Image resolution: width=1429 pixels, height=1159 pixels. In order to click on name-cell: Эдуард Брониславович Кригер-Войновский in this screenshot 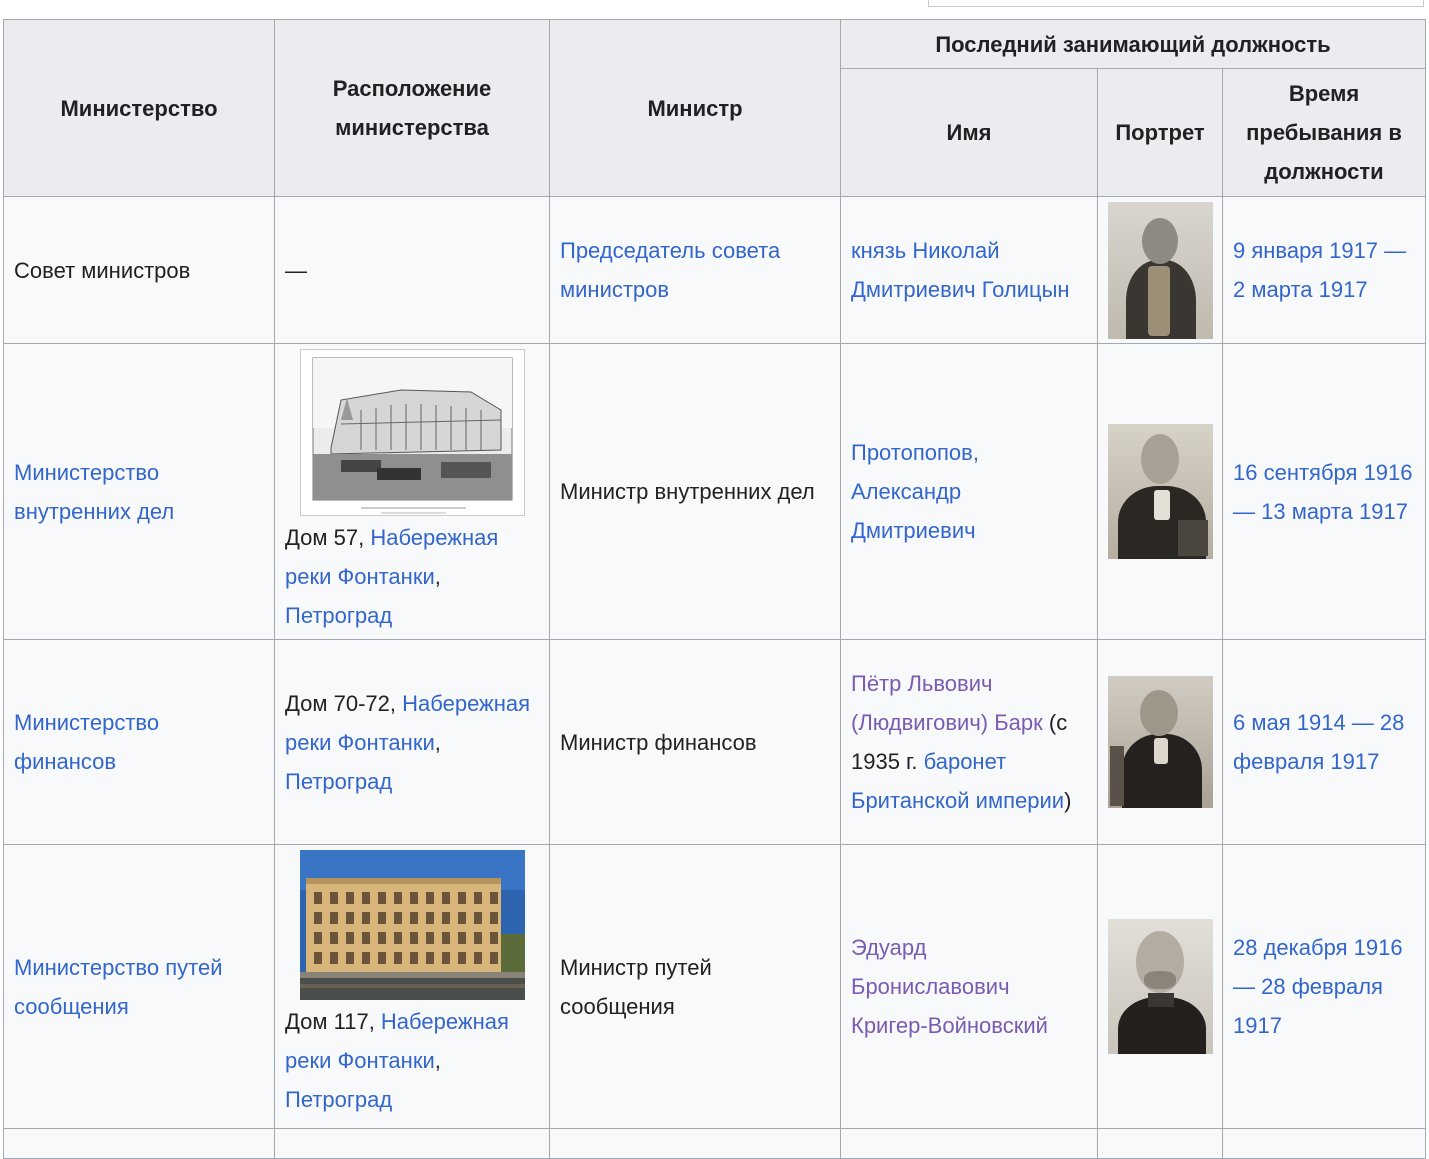, I will do `click(969, 986)`.